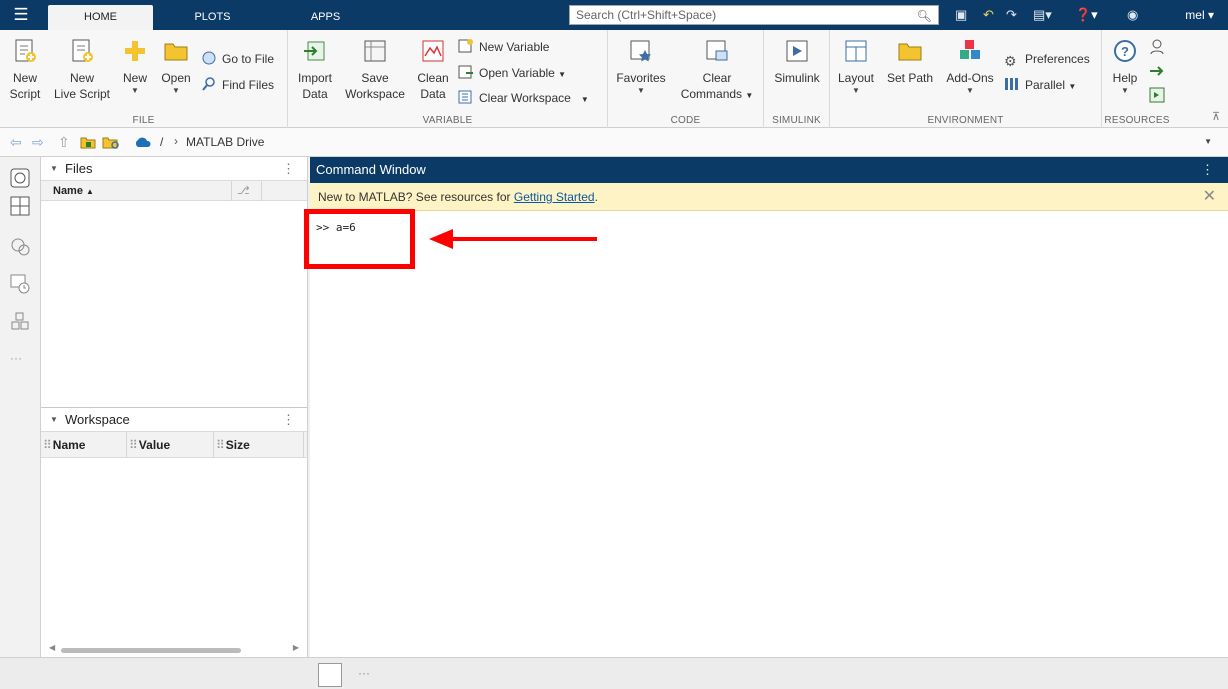 This screenshot has height=689, width=1228. Describe the element at coordinates (1011, 15) in the screenshot. I see `redo-icon: ↷` at that location.